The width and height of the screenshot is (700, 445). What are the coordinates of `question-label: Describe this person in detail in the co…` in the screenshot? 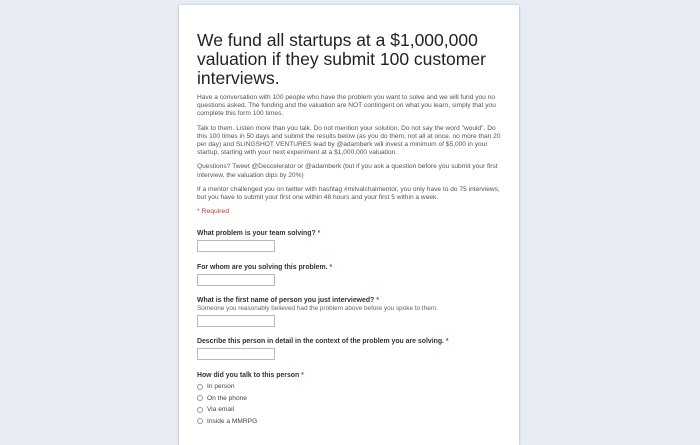 It's located at (320, 341).